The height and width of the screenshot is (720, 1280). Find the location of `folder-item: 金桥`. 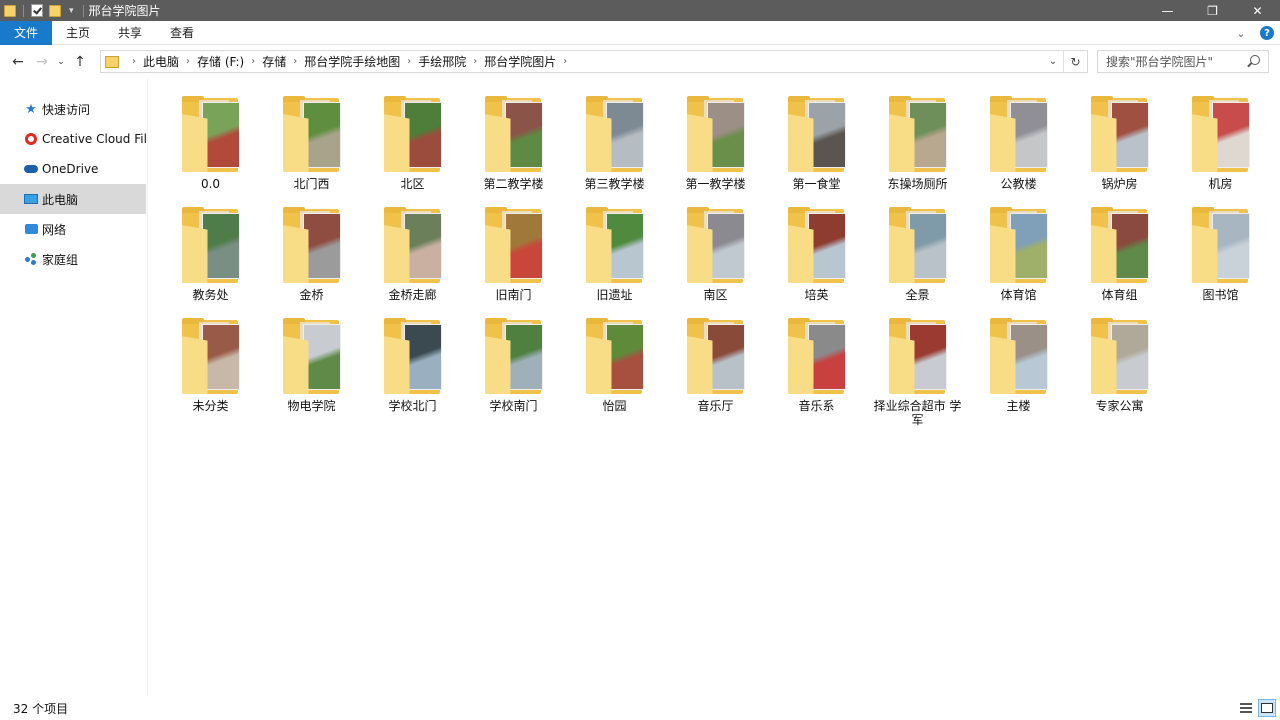

folder-item: 金桥 is located at coordinates (311, 260).